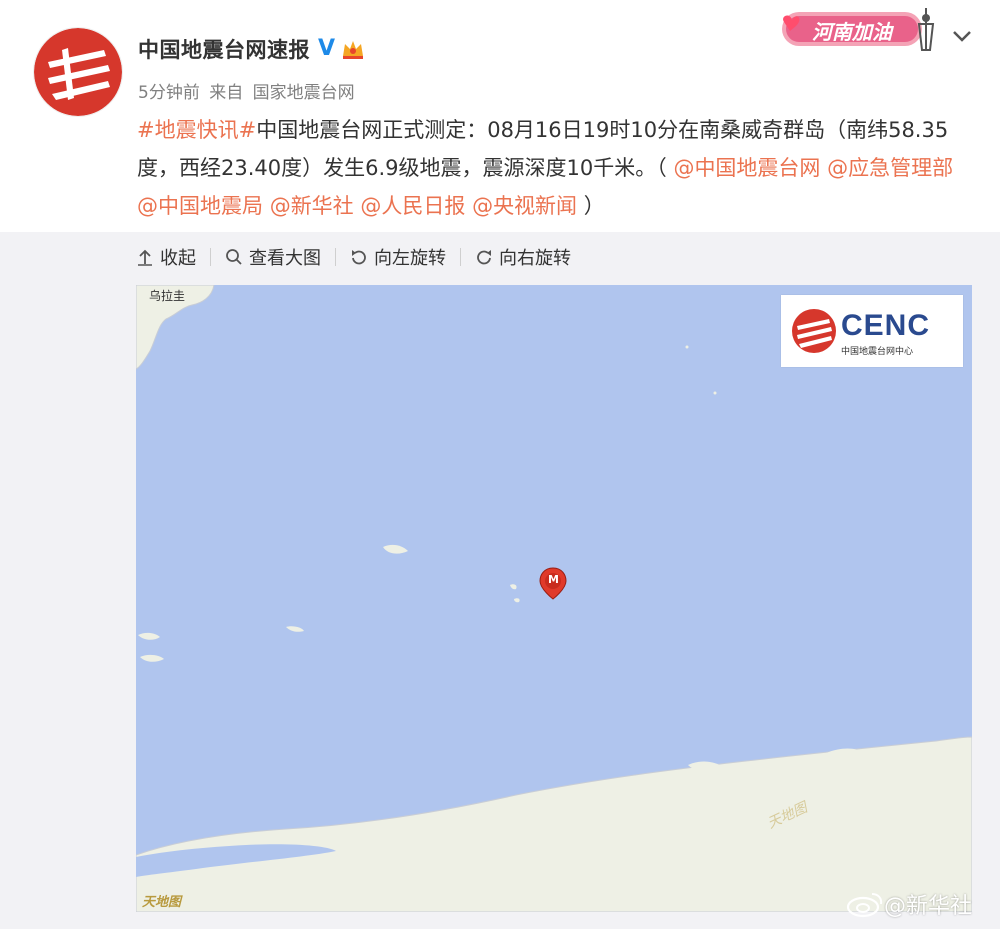 This screenshot has height=929, width=1000. I want to click on chevron-down-icon, so click(962, 36).